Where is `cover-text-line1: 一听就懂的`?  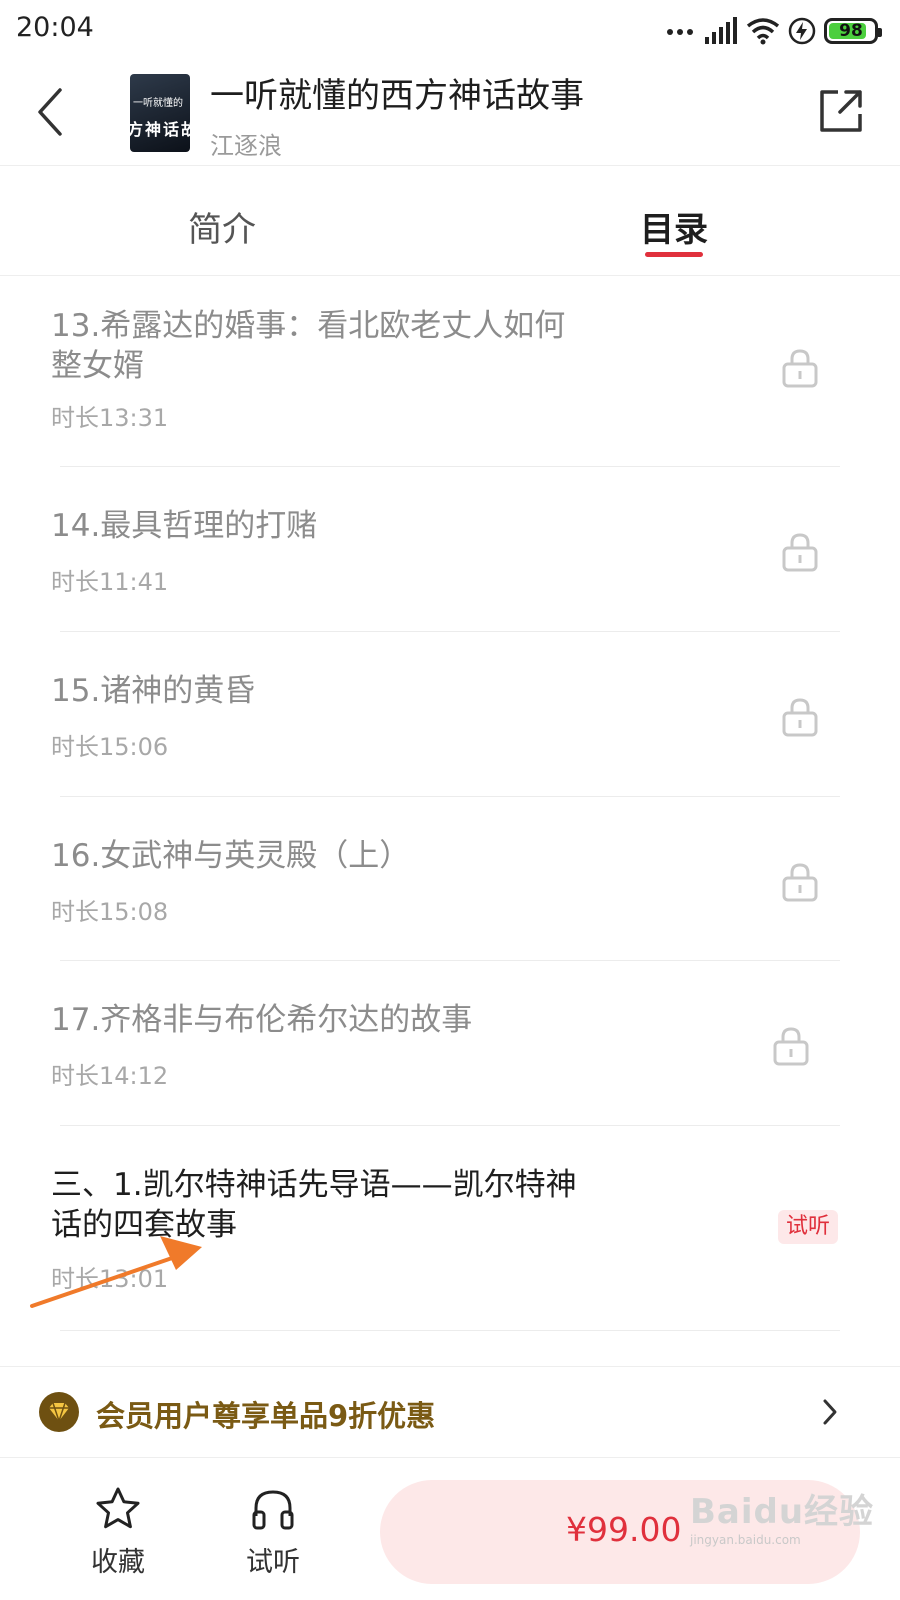
cover-text-line1: 一听就懂的 is located at coordinates (158, 103).